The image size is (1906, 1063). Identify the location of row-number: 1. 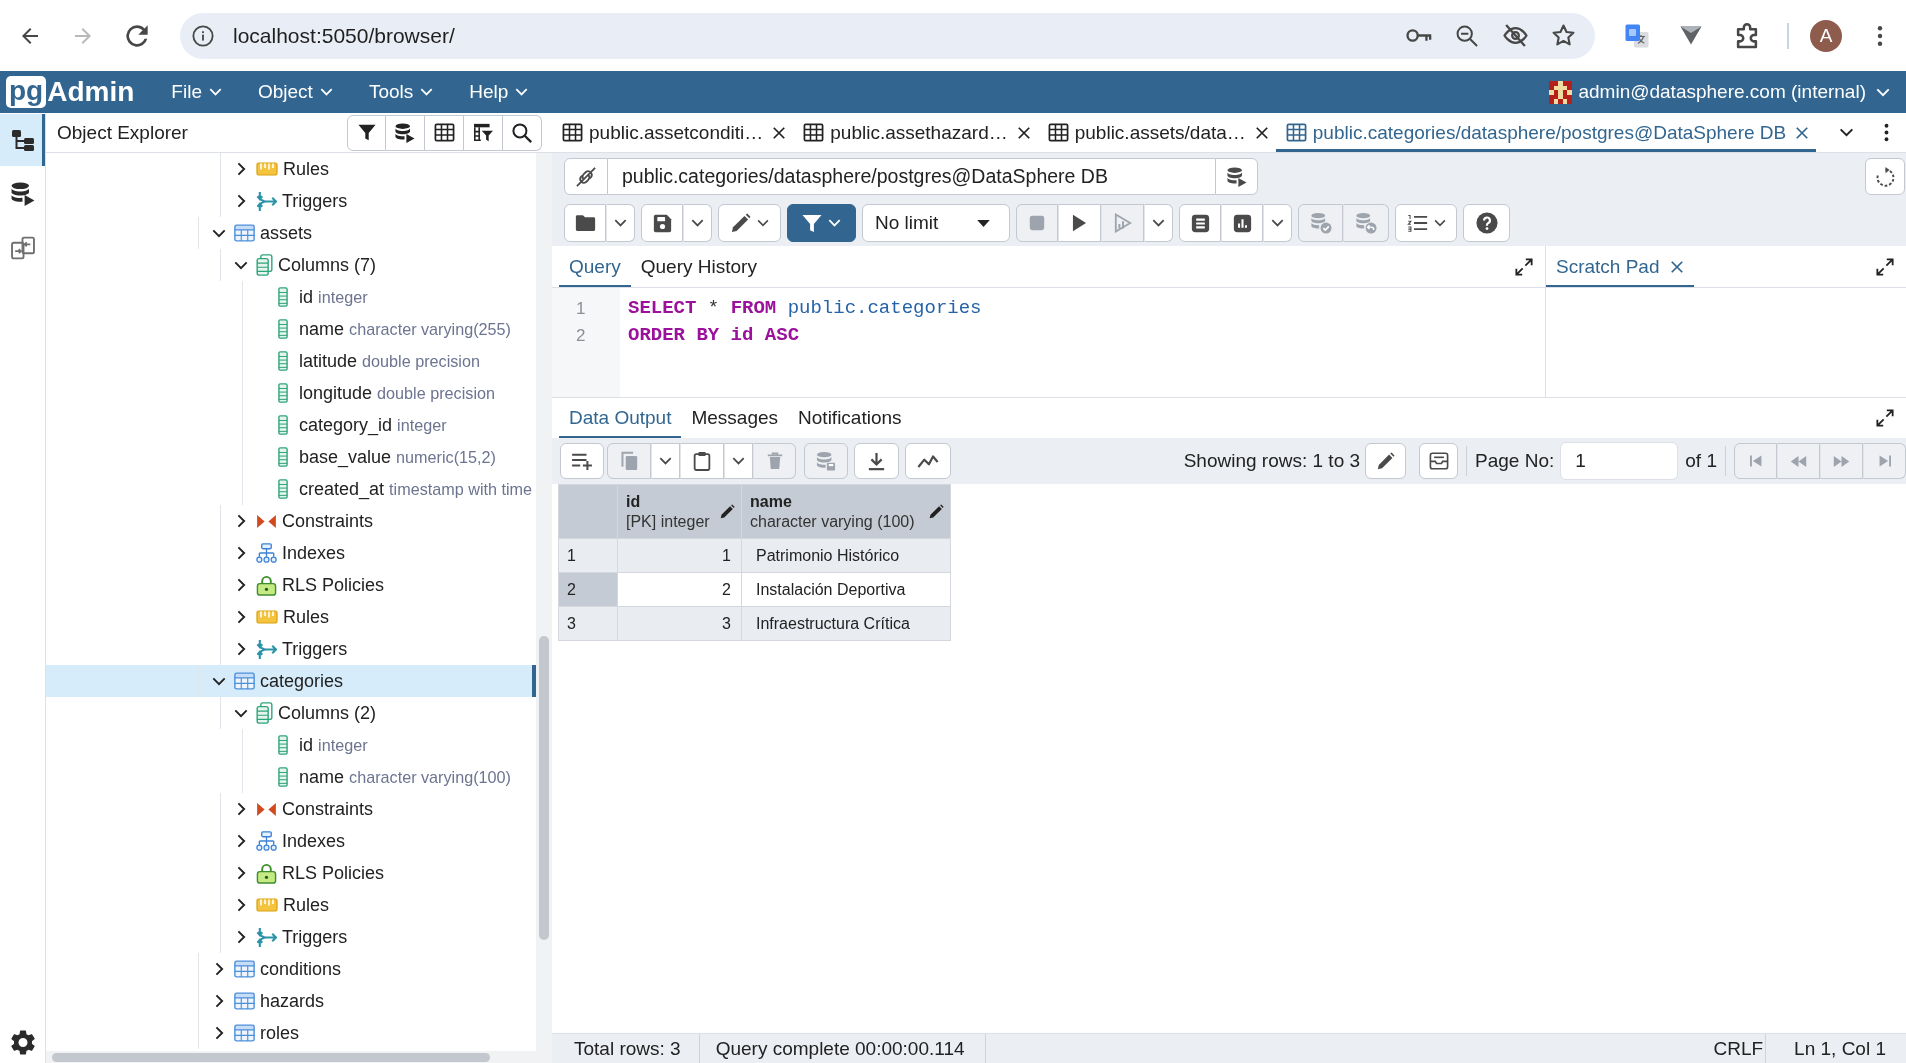
(588, 555).